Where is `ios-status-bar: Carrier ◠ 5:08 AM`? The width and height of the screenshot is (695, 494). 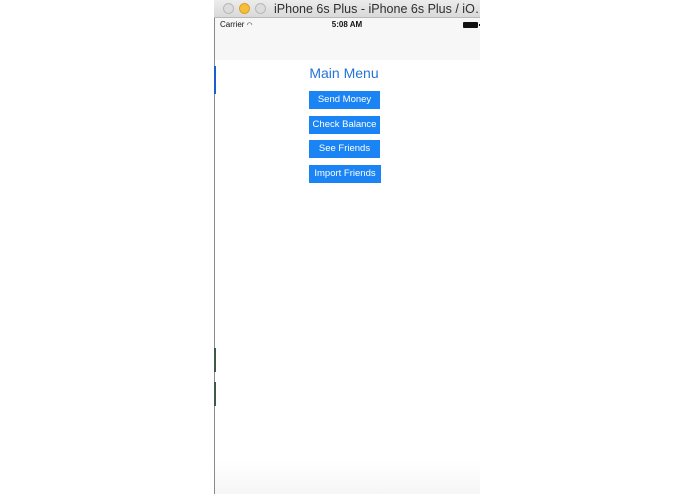 ios-status-bar: Carrier ◠ 5:08 AM is located at coordinates (347, 25).